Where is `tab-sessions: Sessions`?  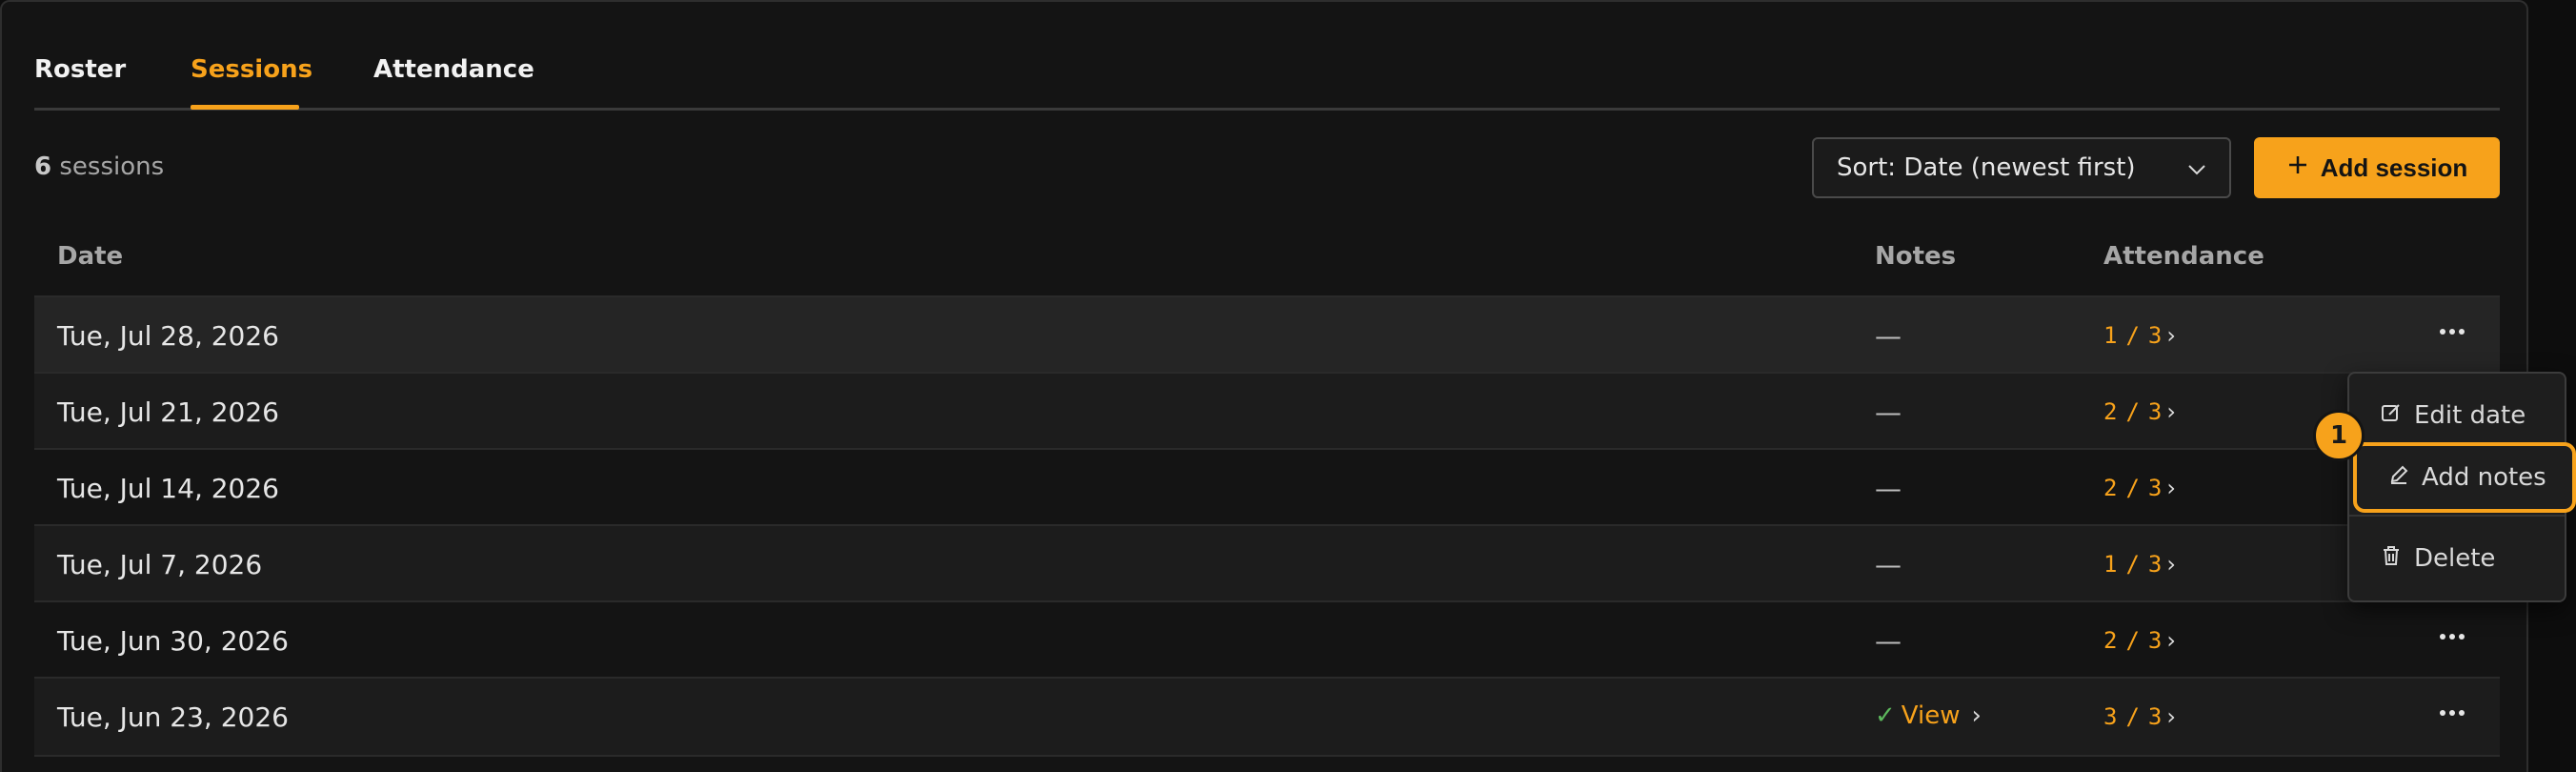
tab-sessions: Sessions is located at coordinates (252, 69).